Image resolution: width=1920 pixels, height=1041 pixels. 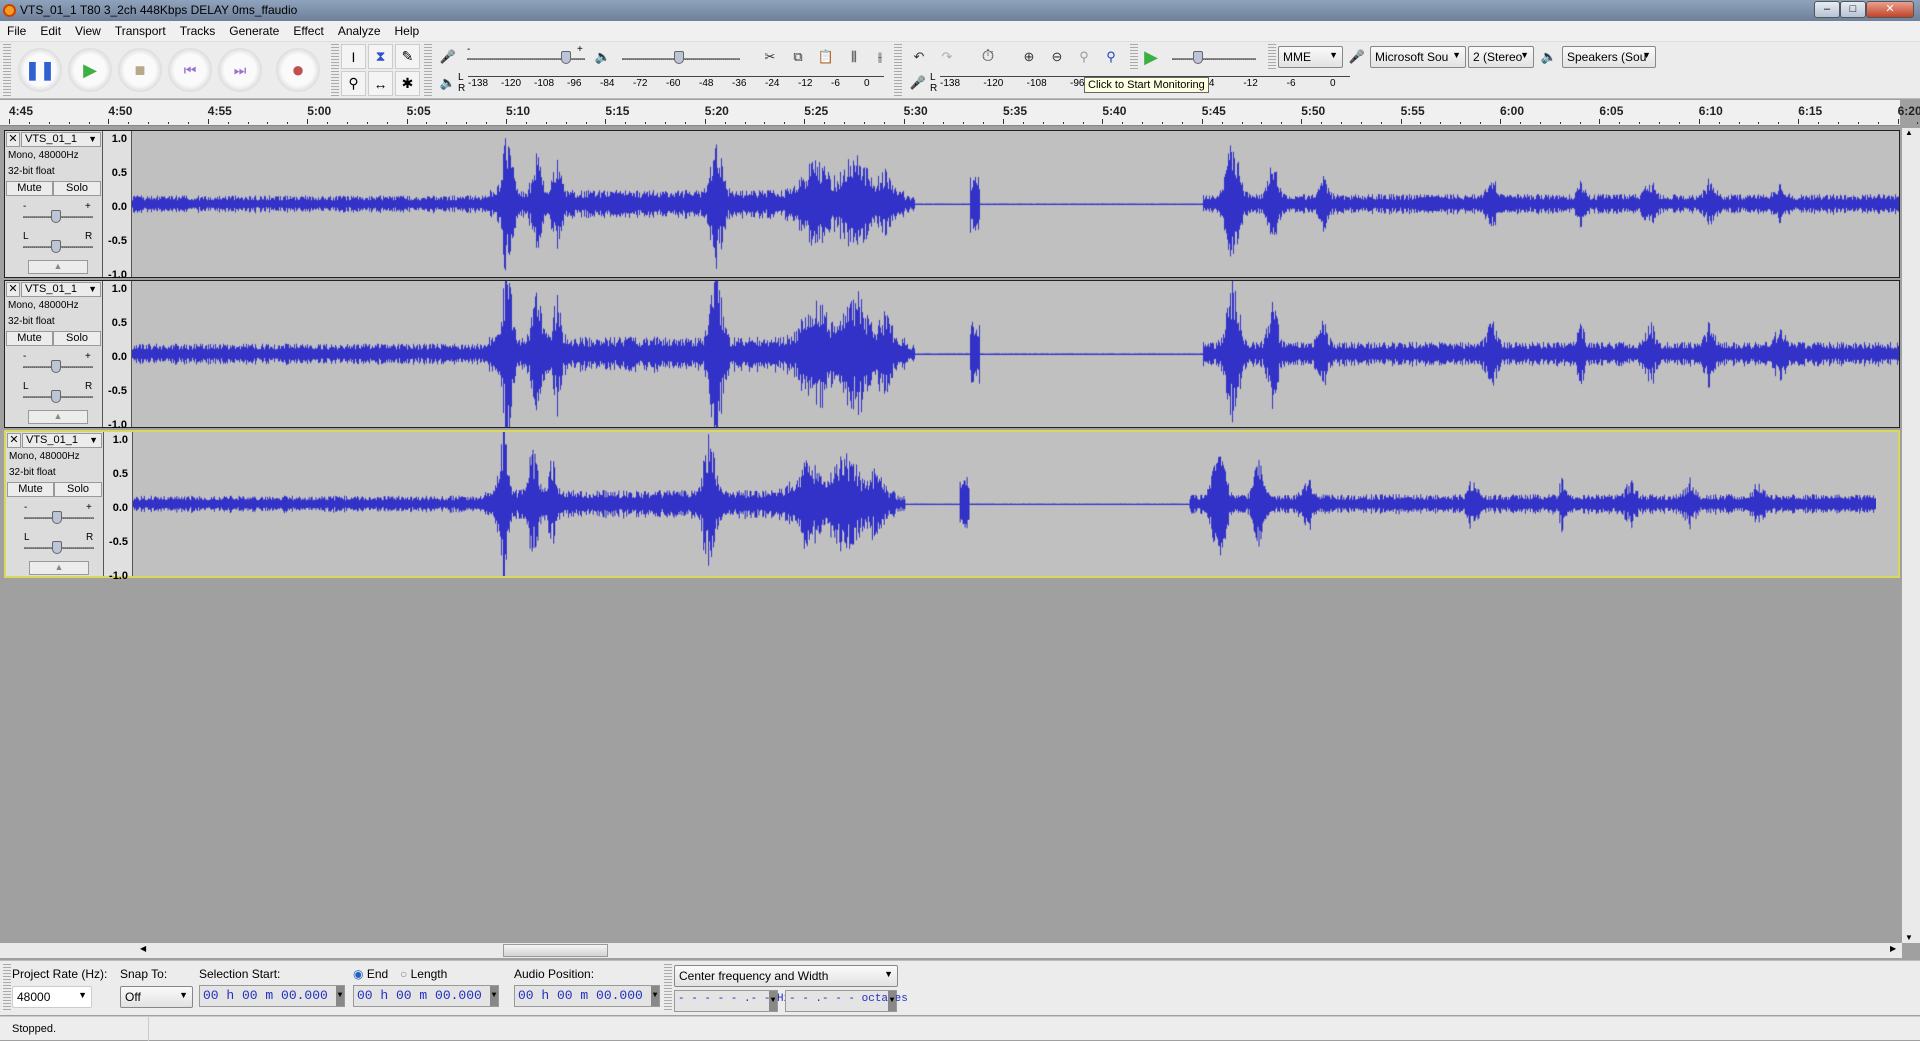 What do you see at coordinates (140, 70) in the screenshot?
I see `stop-button: ■` at bounding box center [140, 70].